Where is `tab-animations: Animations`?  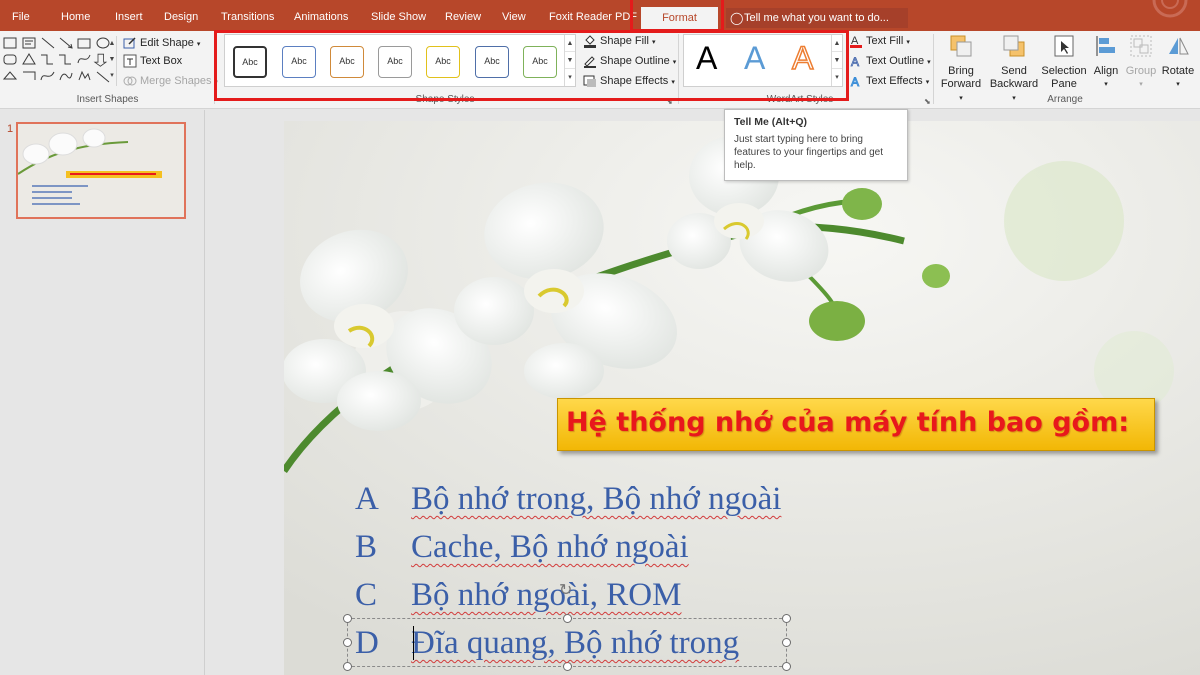 tab-animations: Animations is located at coordinates (321, 15).